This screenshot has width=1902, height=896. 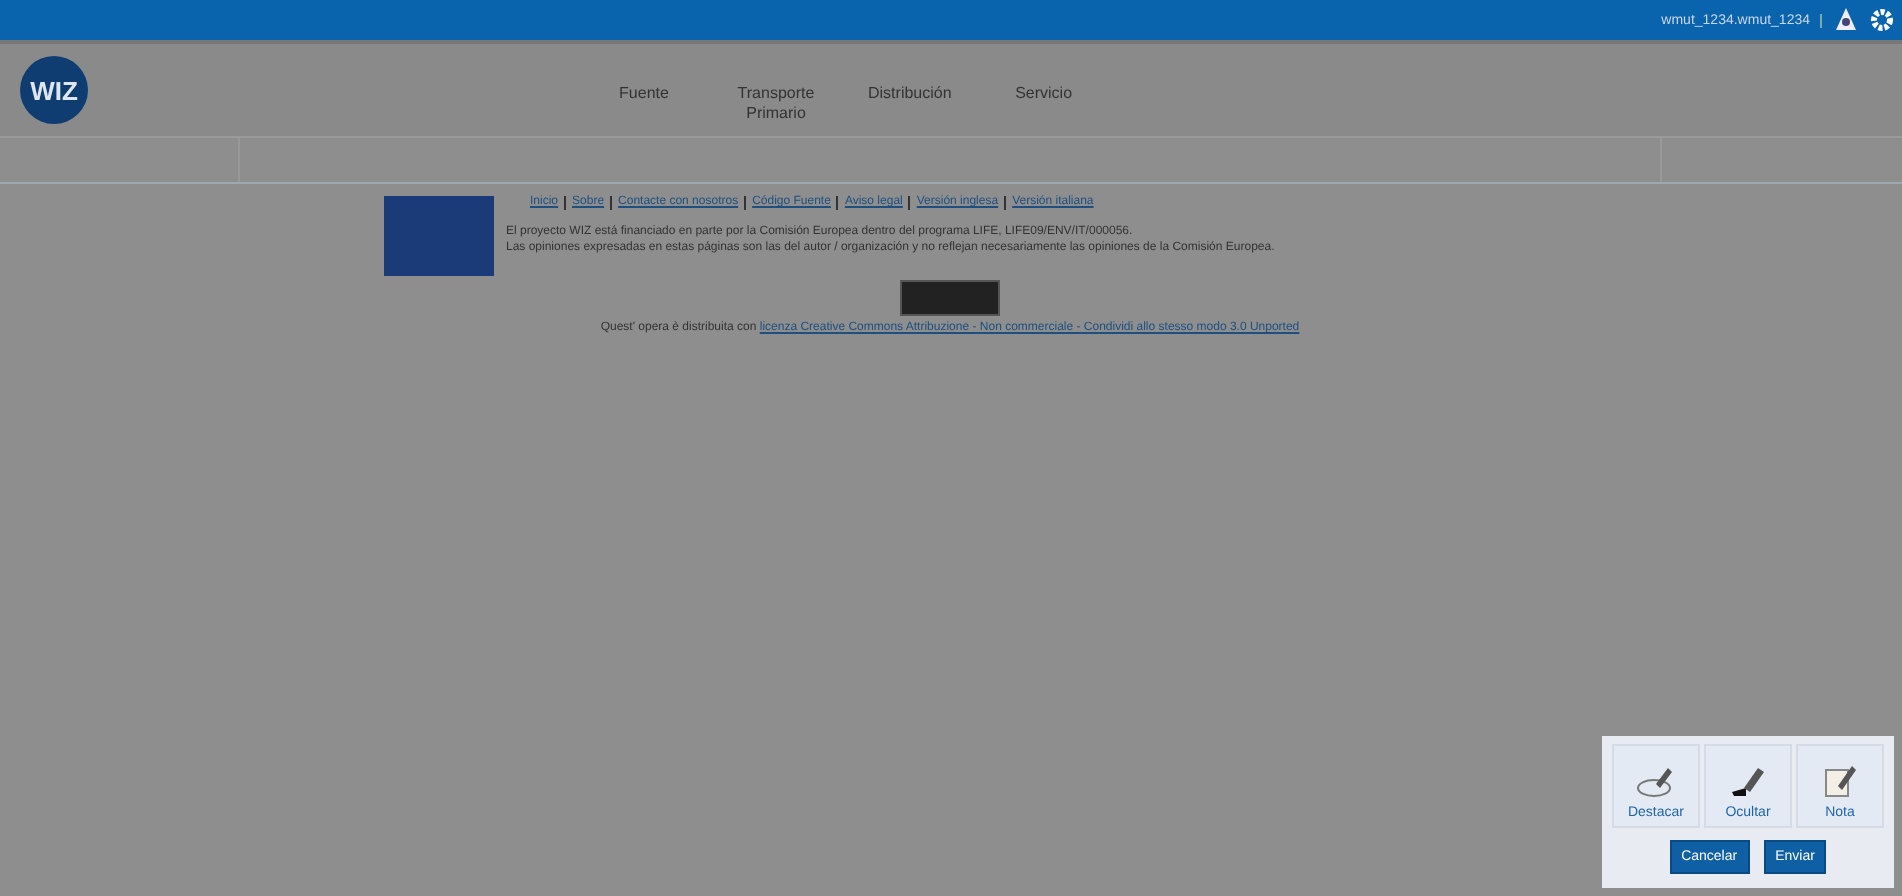 What do you see at coordinates (1748, 780) in the screenshot?
I see `pen-scribble-icon` at bounding box center [1748, 780].